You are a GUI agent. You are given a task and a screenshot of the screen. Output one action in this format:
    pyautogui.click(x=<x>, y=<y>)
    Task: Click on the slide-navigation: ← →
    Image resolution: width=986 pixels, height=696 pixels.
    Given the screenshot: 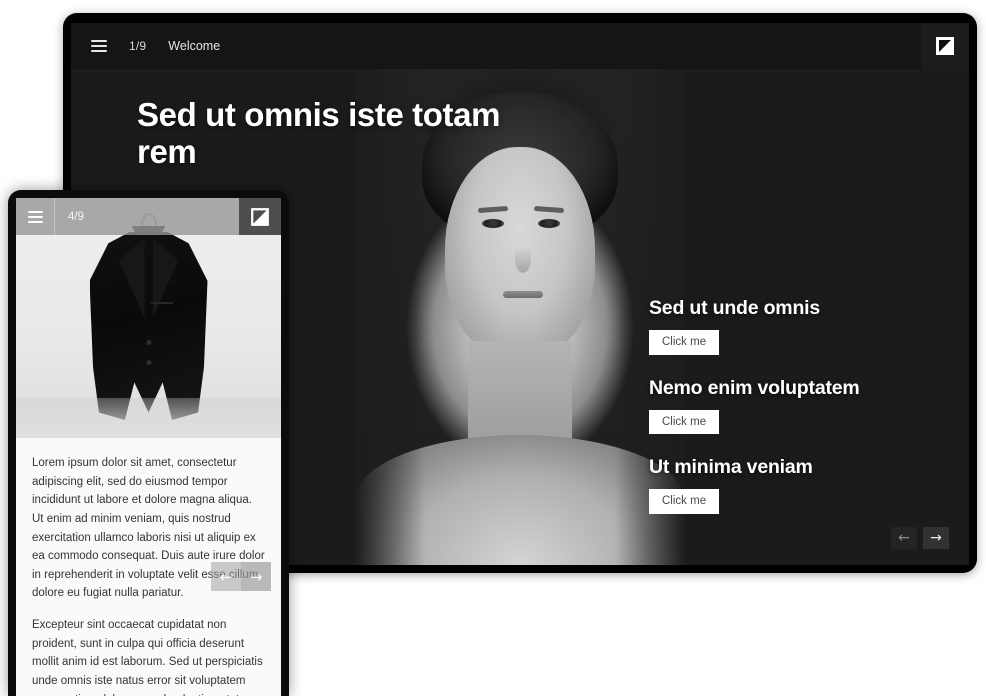 What is the action you would take?
    pyautogui.click(x=920, y=538)
    